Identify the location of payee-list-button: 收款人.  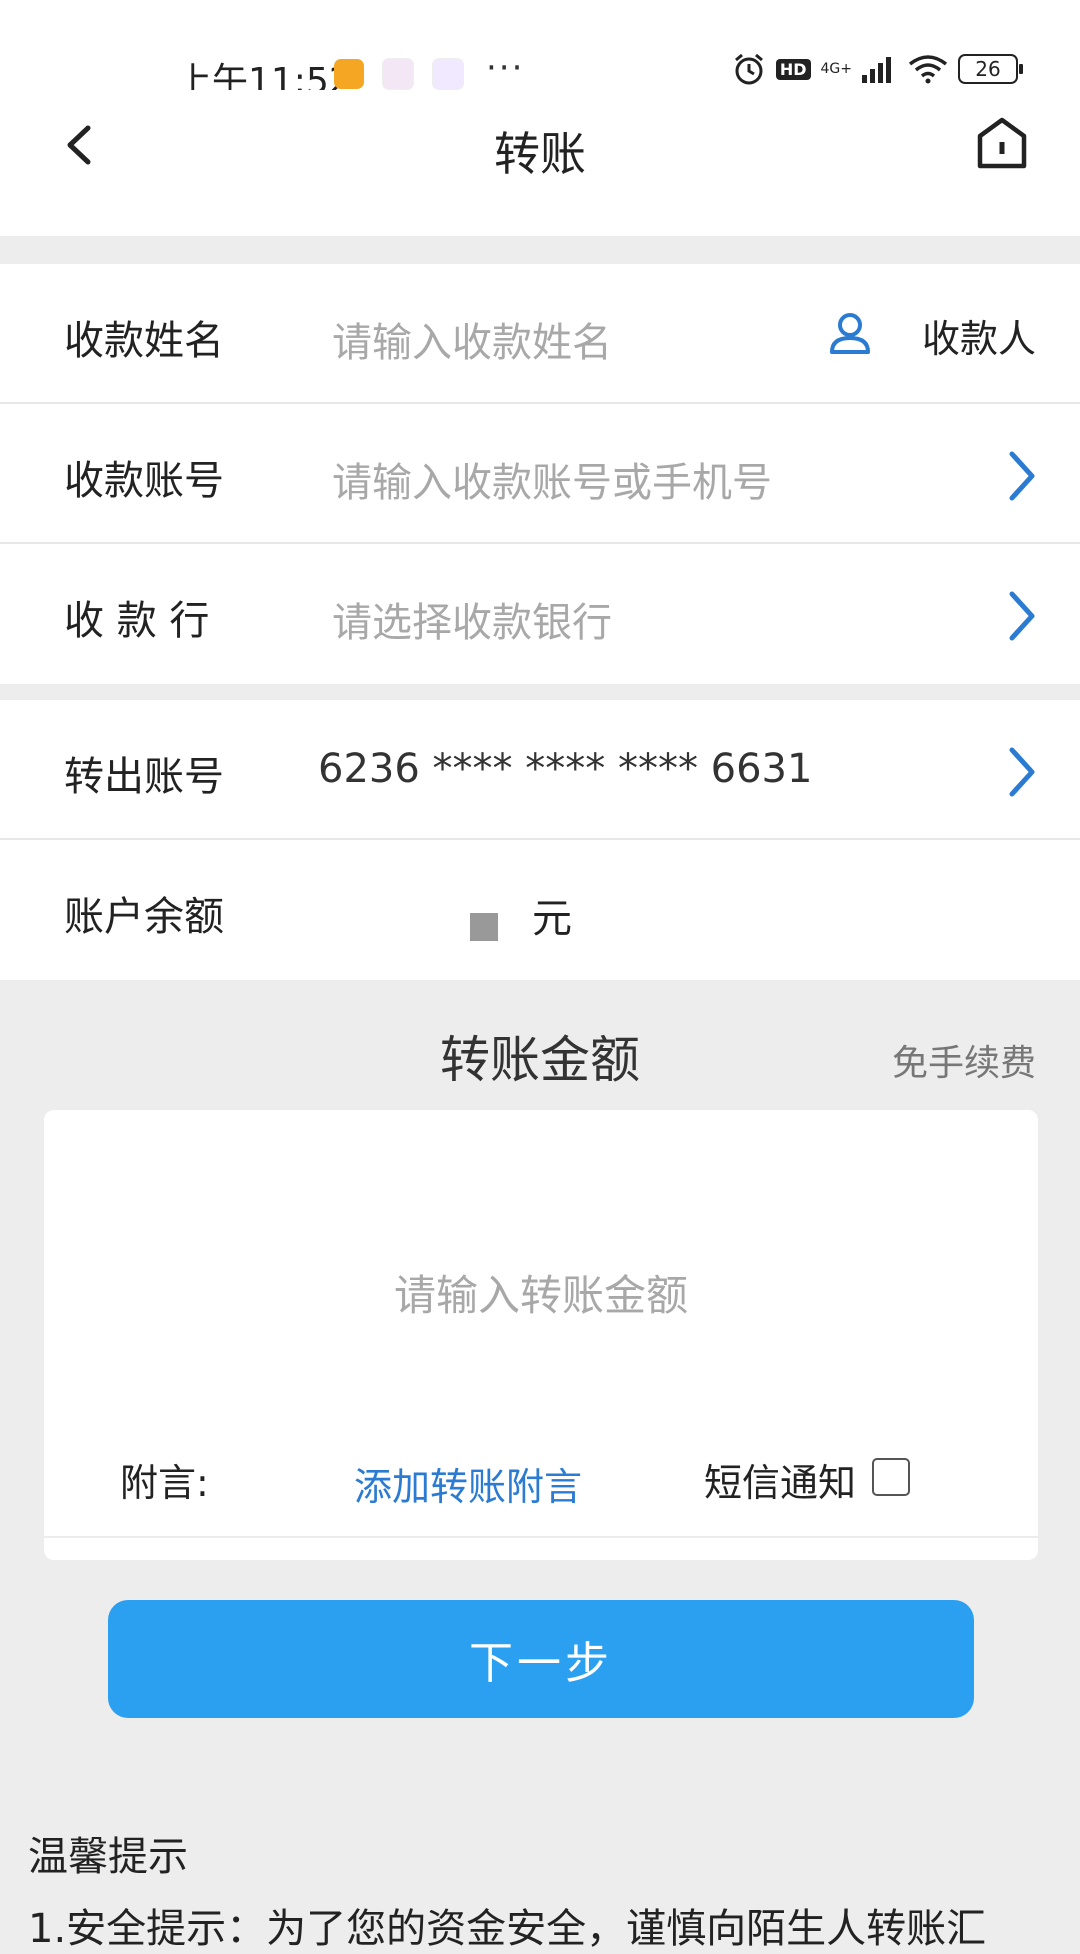
(979, 335).